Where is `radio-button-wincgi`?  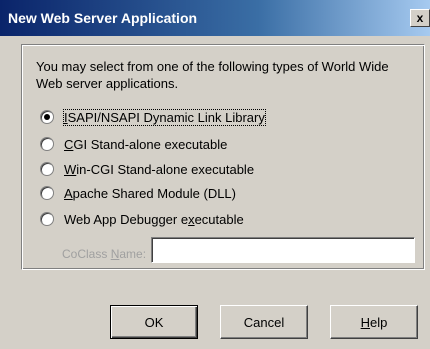
radio-button-wincgi is located at coordinates (47, 169).